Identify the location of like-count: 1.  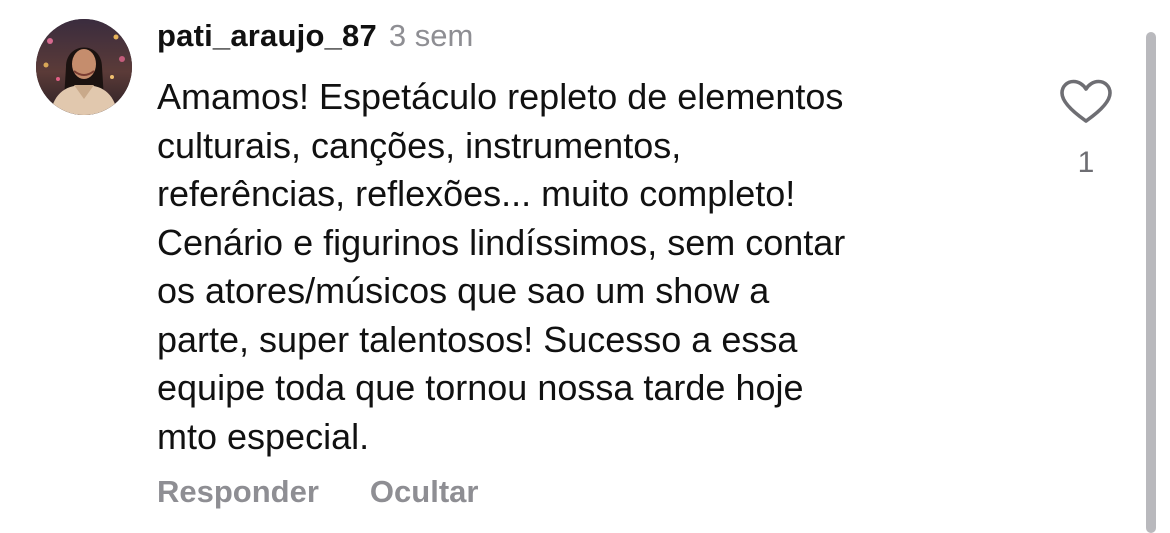
(1086, 162).